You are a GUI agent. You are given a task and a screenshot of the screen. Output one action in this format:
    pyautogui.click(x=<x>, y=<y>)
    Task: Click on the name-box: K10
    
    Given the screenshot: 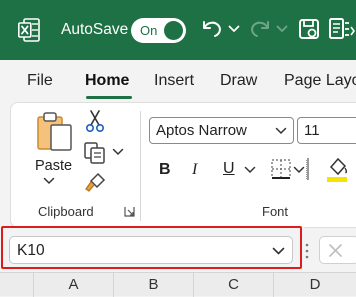 What is the action you would take?
    pyautogui.click(x=151, y=250)
    